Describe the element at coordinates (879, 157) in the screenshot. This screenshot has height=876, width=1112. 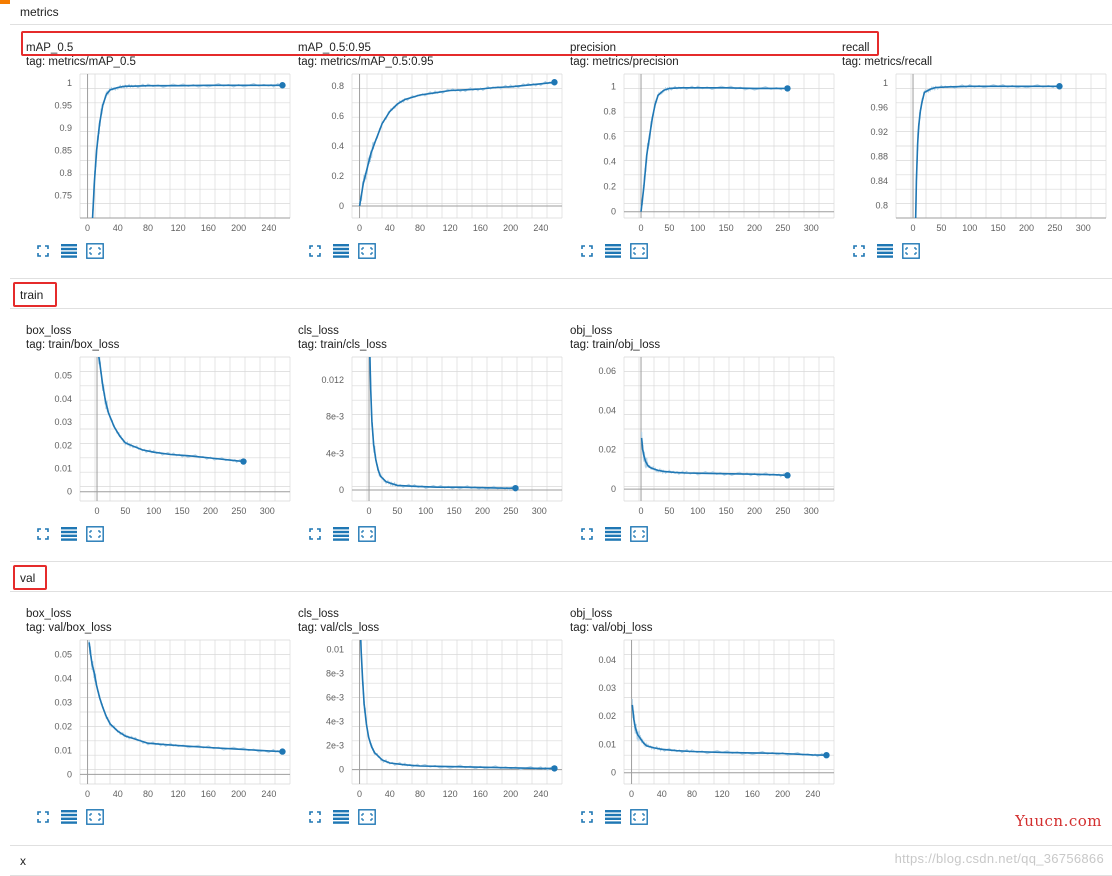
I see `y-tick-label: 0.88` at that location.